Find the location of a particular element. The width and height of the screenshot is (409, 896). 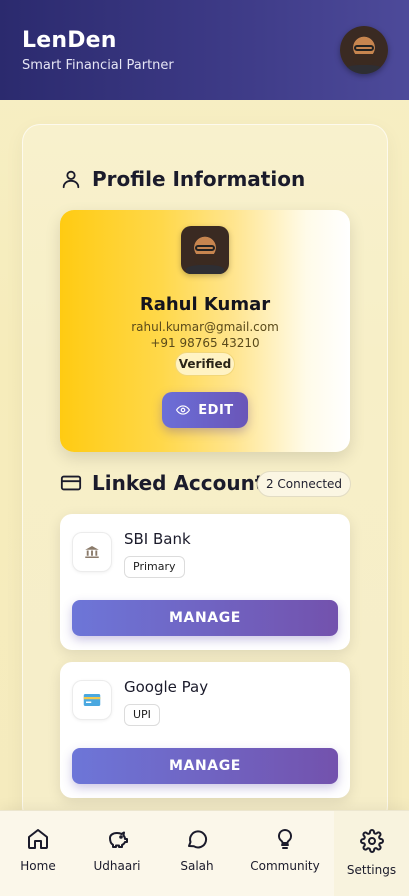

profile-avatar is located at coordinates (205, 250).